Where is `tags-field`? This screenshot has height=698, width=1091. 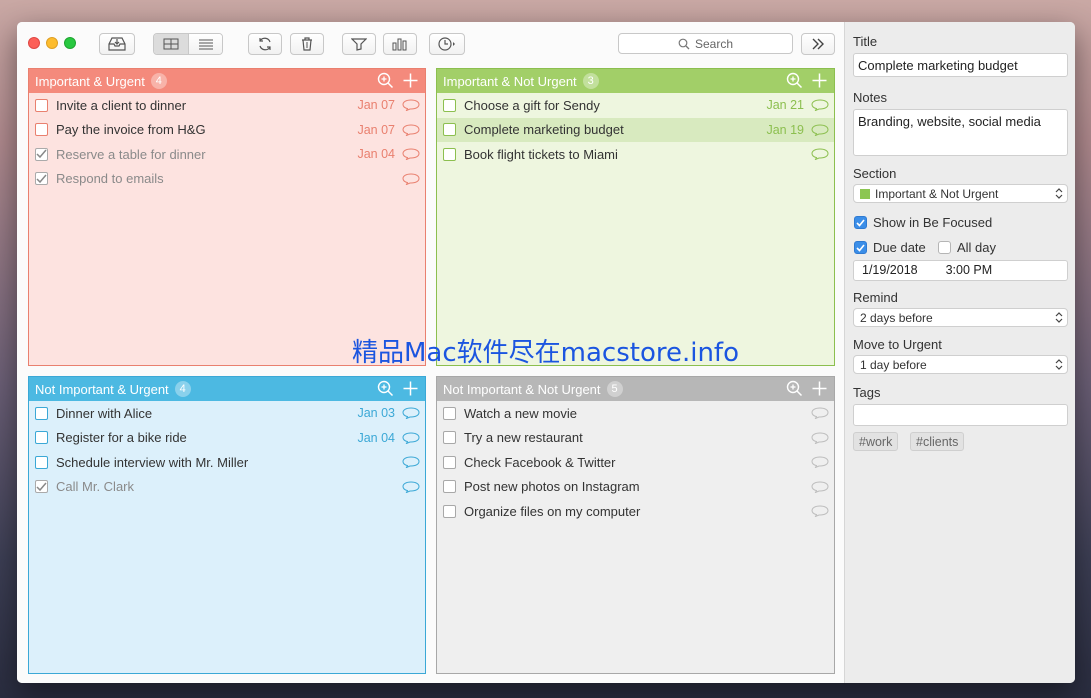 tags-field is located at coordinates (960, 415).